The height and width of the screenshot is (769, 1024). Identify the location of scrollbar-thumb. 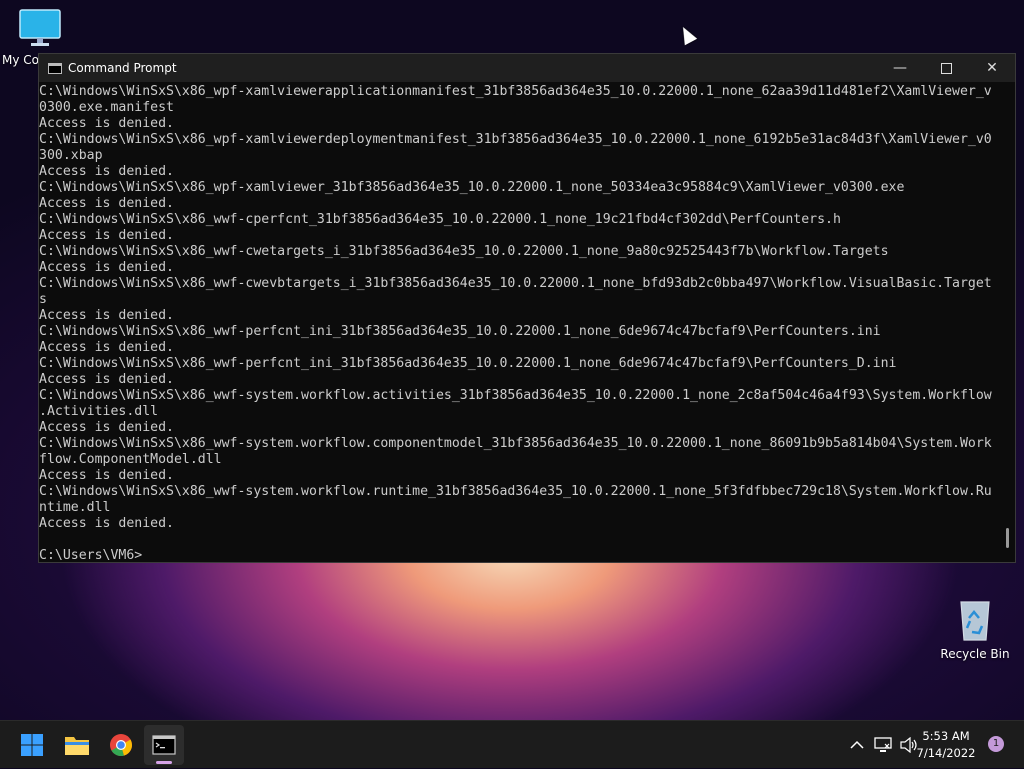
(1007, 538).